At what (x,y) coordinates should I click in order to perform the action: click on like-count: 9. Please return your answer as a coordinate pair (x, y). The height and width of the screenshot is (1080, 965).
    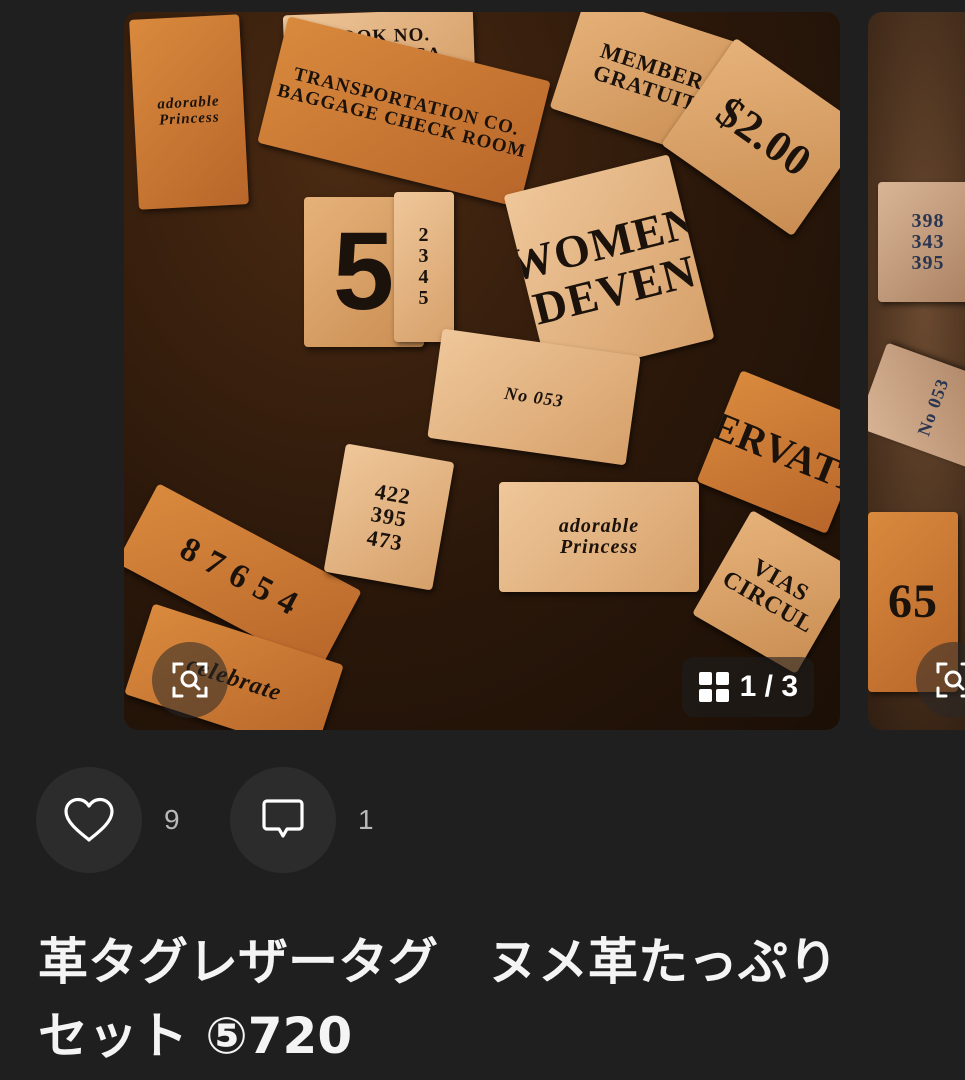
    Looking at the image, I should click on (172, 819).